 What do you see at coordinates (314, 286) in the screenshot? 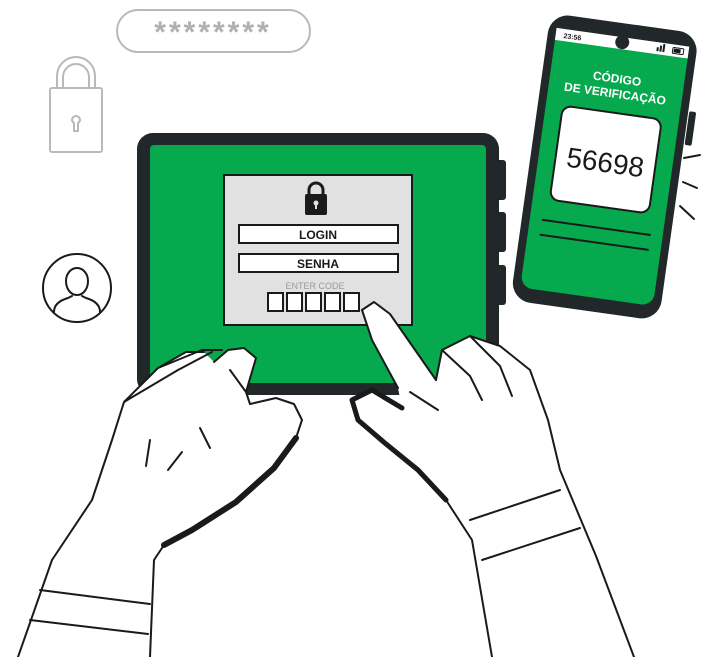
I see `enter-code-hint: ENTER CODE` at bounding box center [314, 286].